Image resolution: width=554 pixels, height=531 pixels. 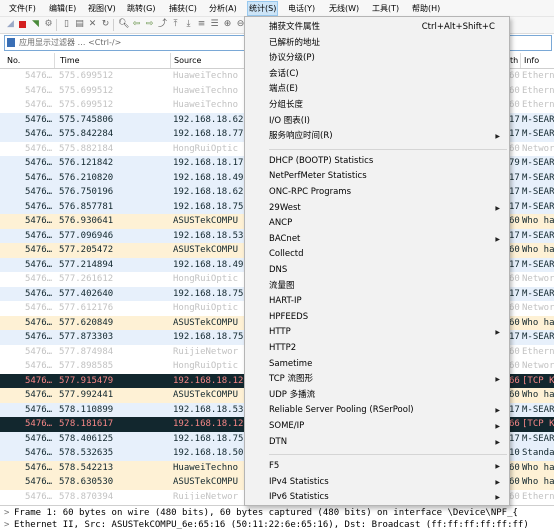 I want to click on menu-file: 文件(F), so click(x=22, y=9).